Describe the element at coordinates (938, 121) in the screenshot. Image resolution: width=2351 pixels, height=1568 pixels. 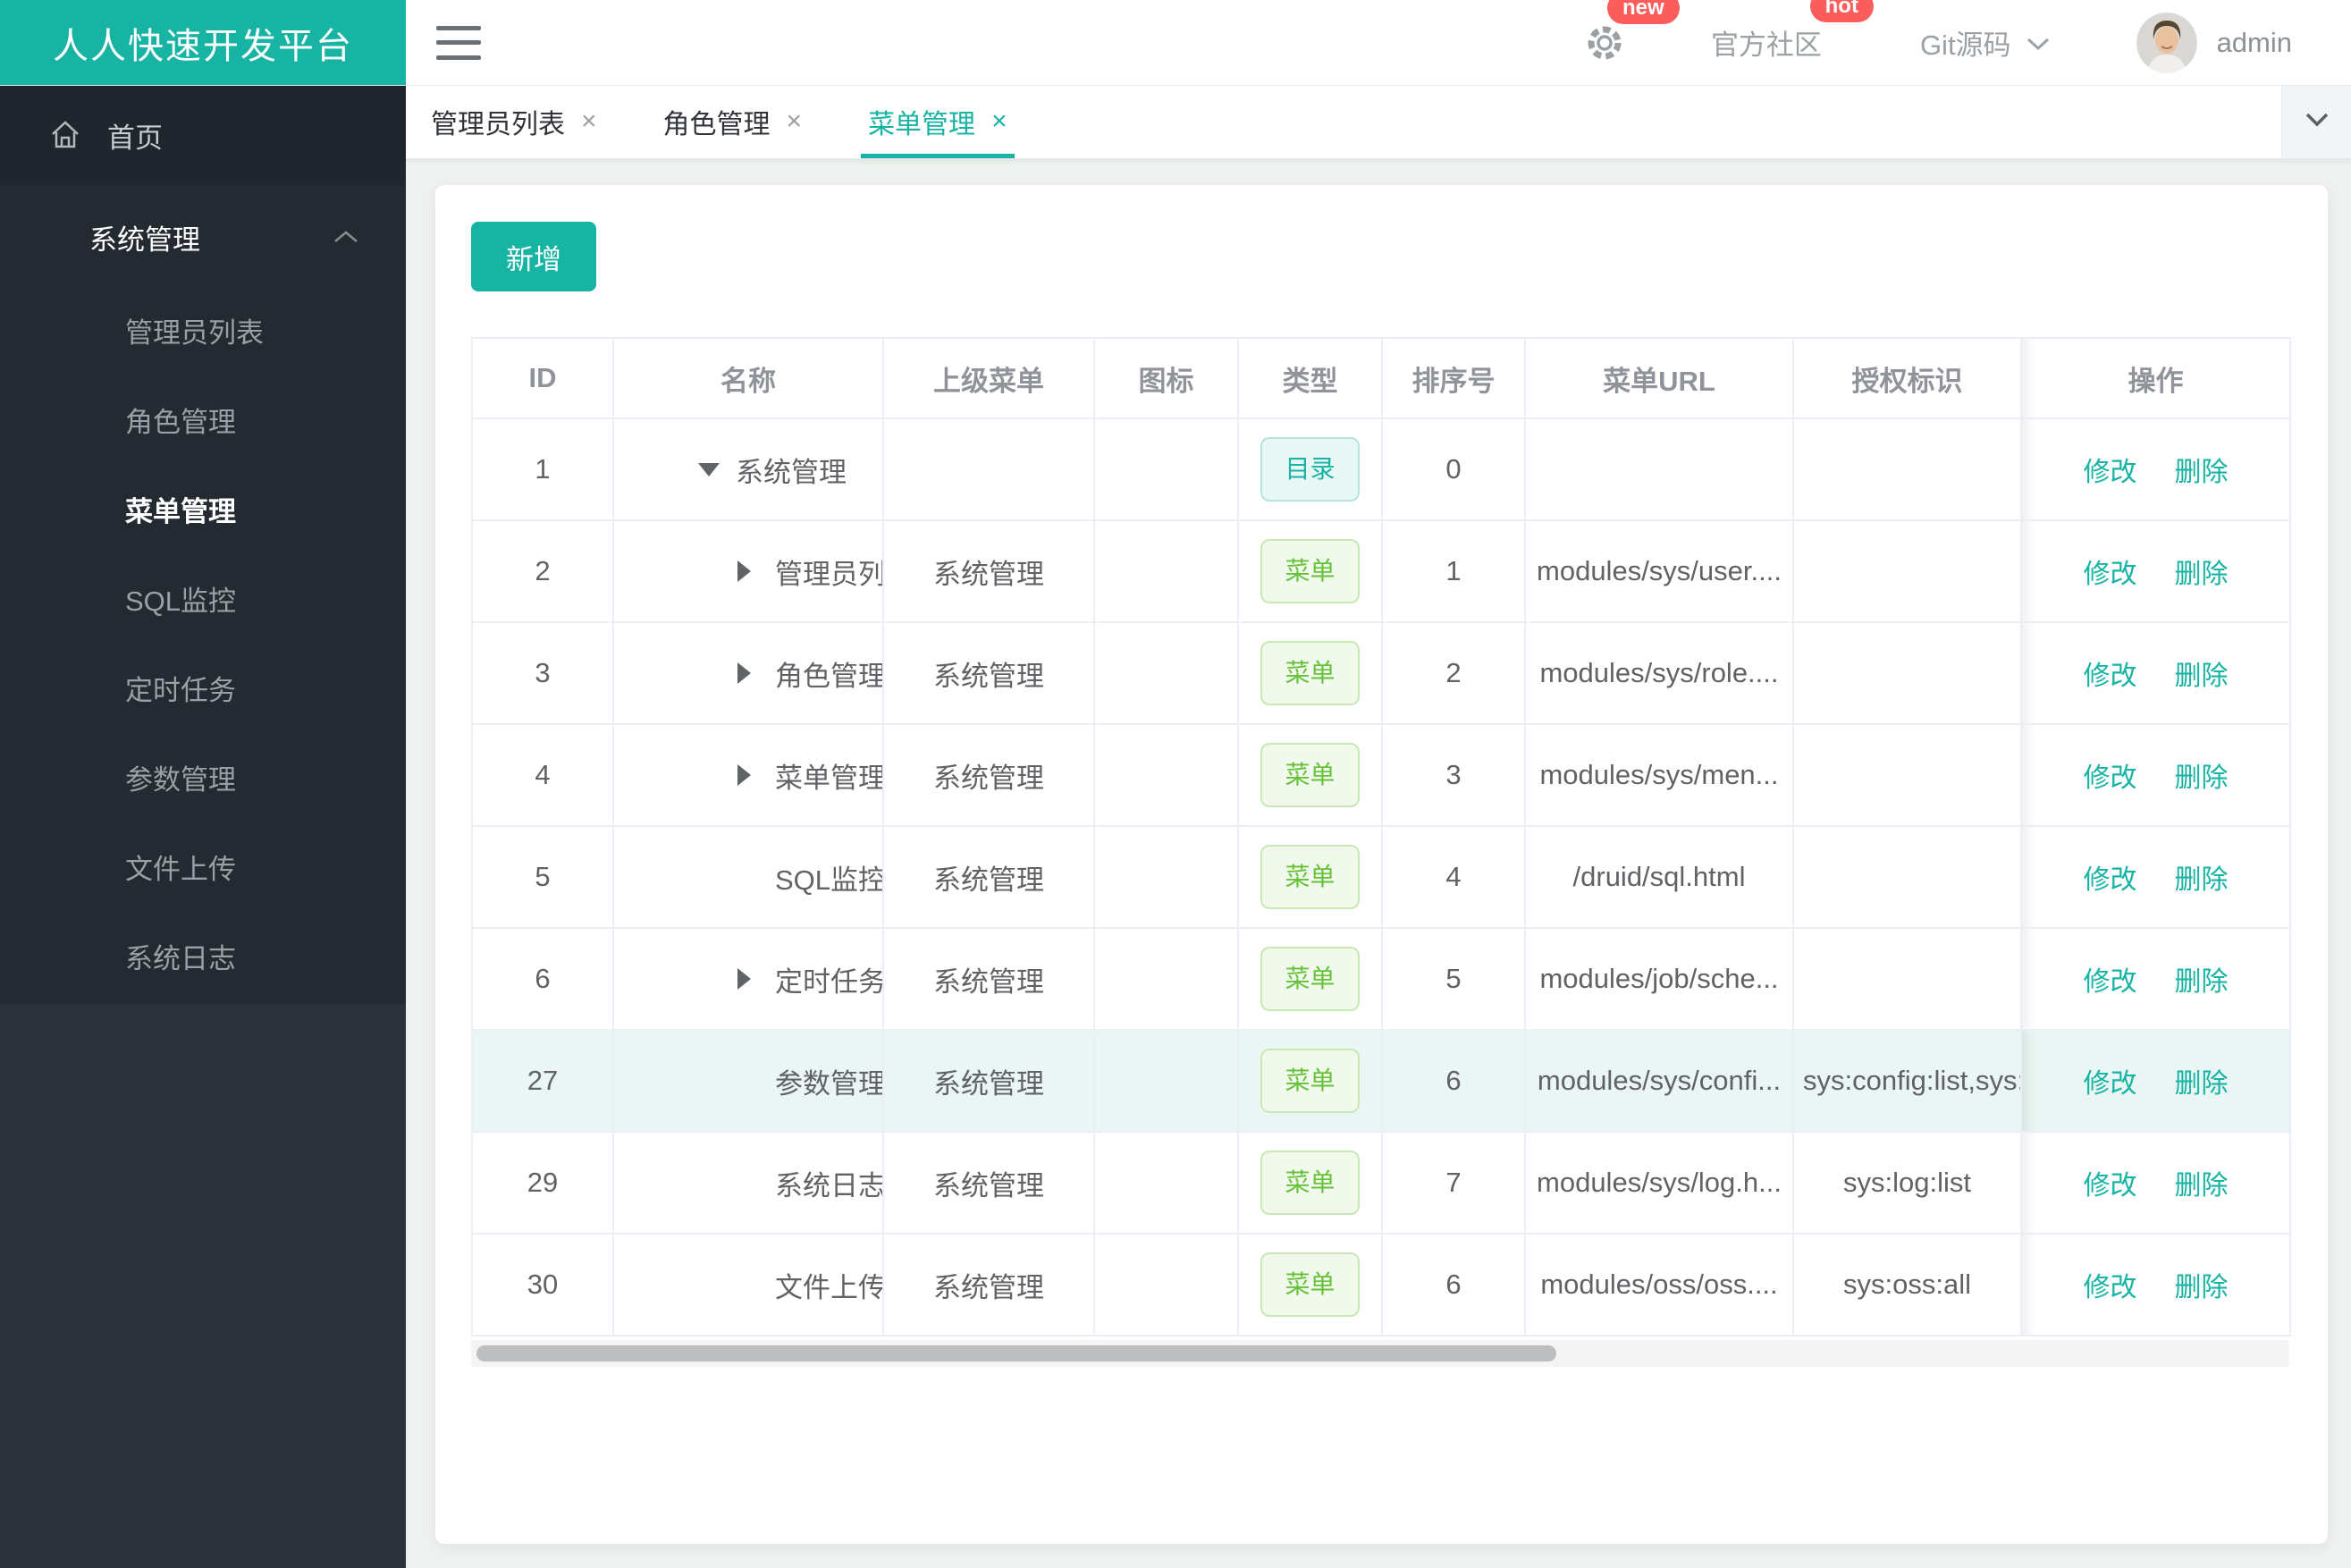
I see `tab-2: 菜单管理 ×` at that location.